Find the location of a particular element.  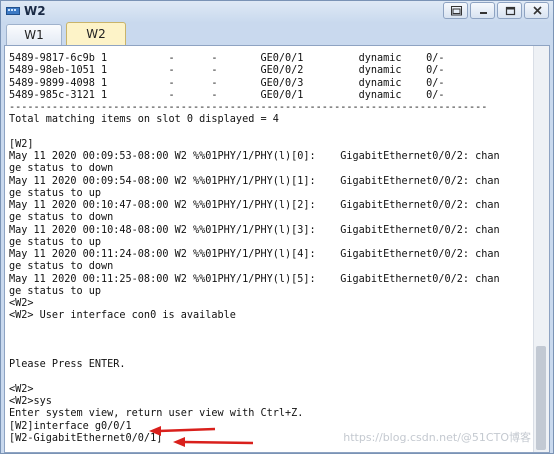

window-controls is located at coordinates (495, 10).